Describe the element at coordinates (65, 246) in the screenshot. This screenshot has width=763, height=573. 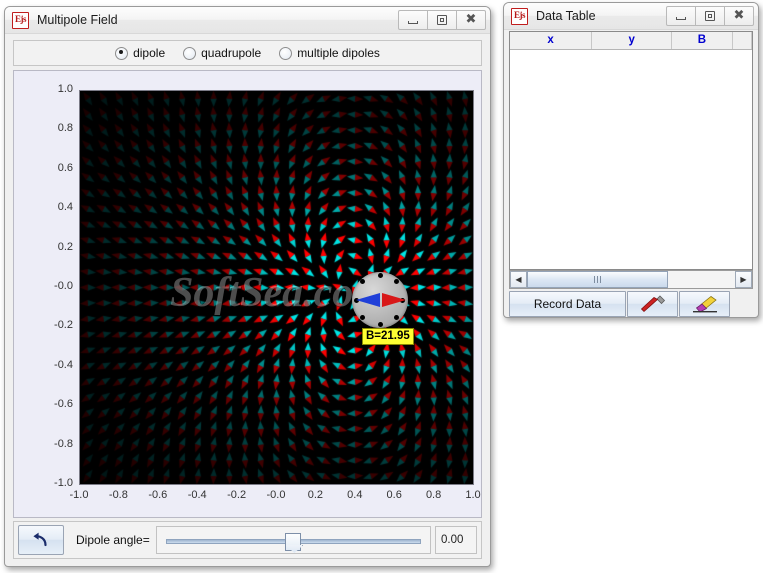
I see `y-axis-tick-label: 0.2` at that location.